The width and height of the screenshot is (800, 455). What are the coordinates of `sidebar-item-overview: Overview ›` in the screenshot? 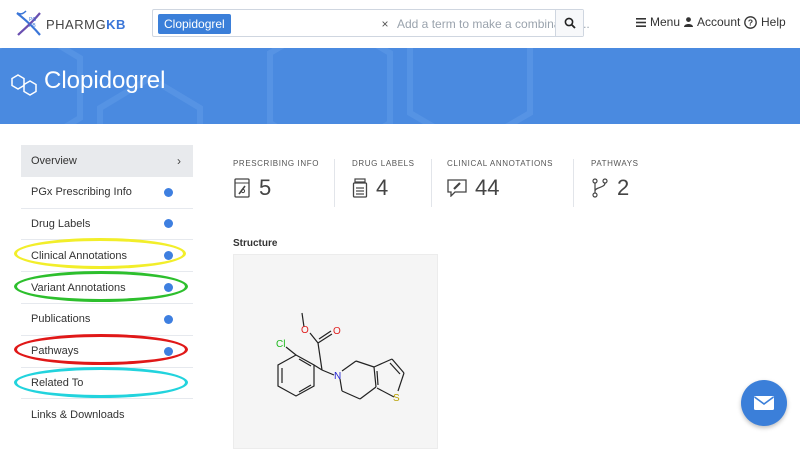 It's located at (107, 161).